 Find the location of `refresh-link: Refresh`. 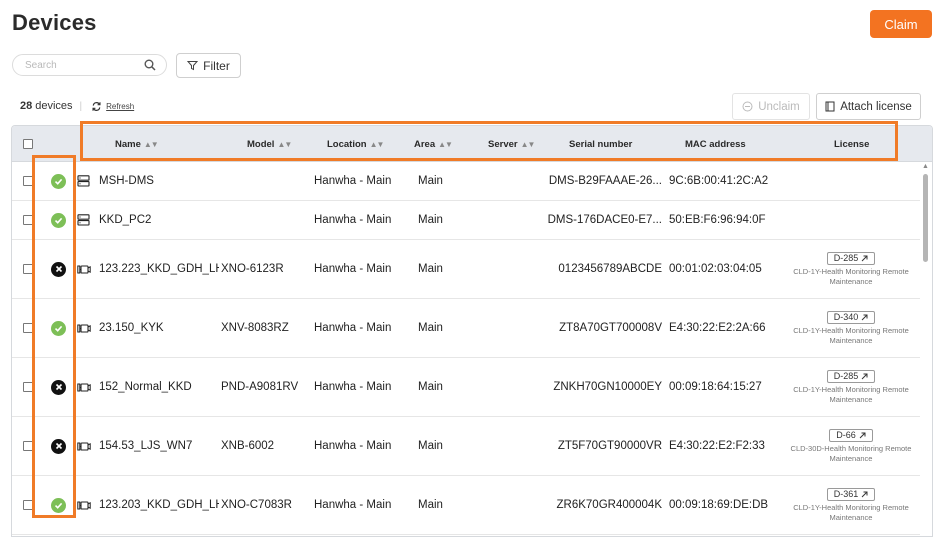

refresh-link: Refresh is located at coordinates (120, 106).